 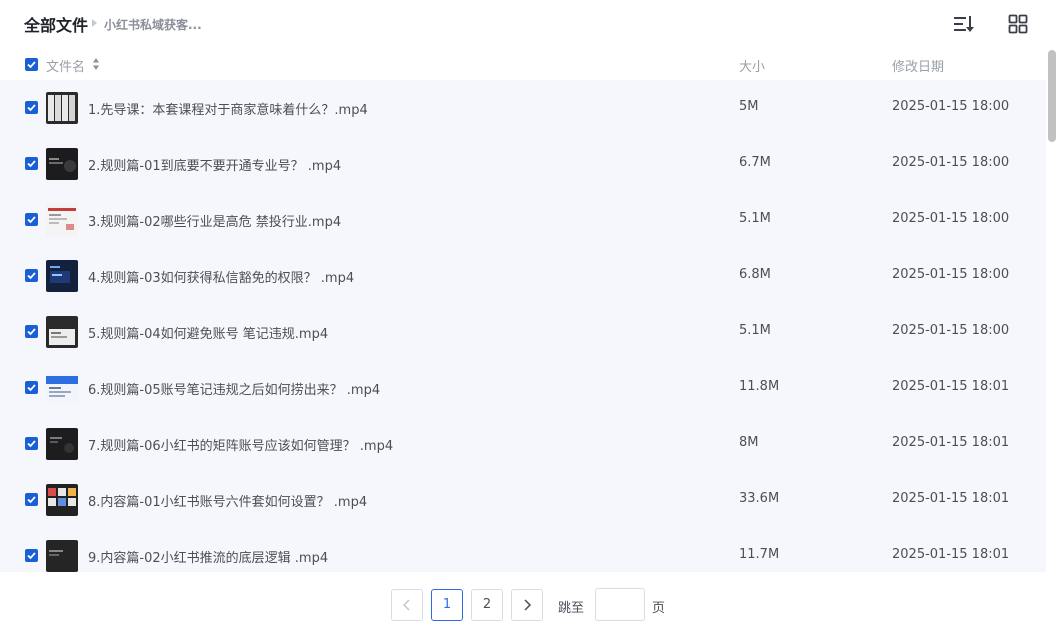 What do you see at coordinates (759, 554) in the screenshot?
I see `file-size: 11.7M` at bounding box center [759, 554].